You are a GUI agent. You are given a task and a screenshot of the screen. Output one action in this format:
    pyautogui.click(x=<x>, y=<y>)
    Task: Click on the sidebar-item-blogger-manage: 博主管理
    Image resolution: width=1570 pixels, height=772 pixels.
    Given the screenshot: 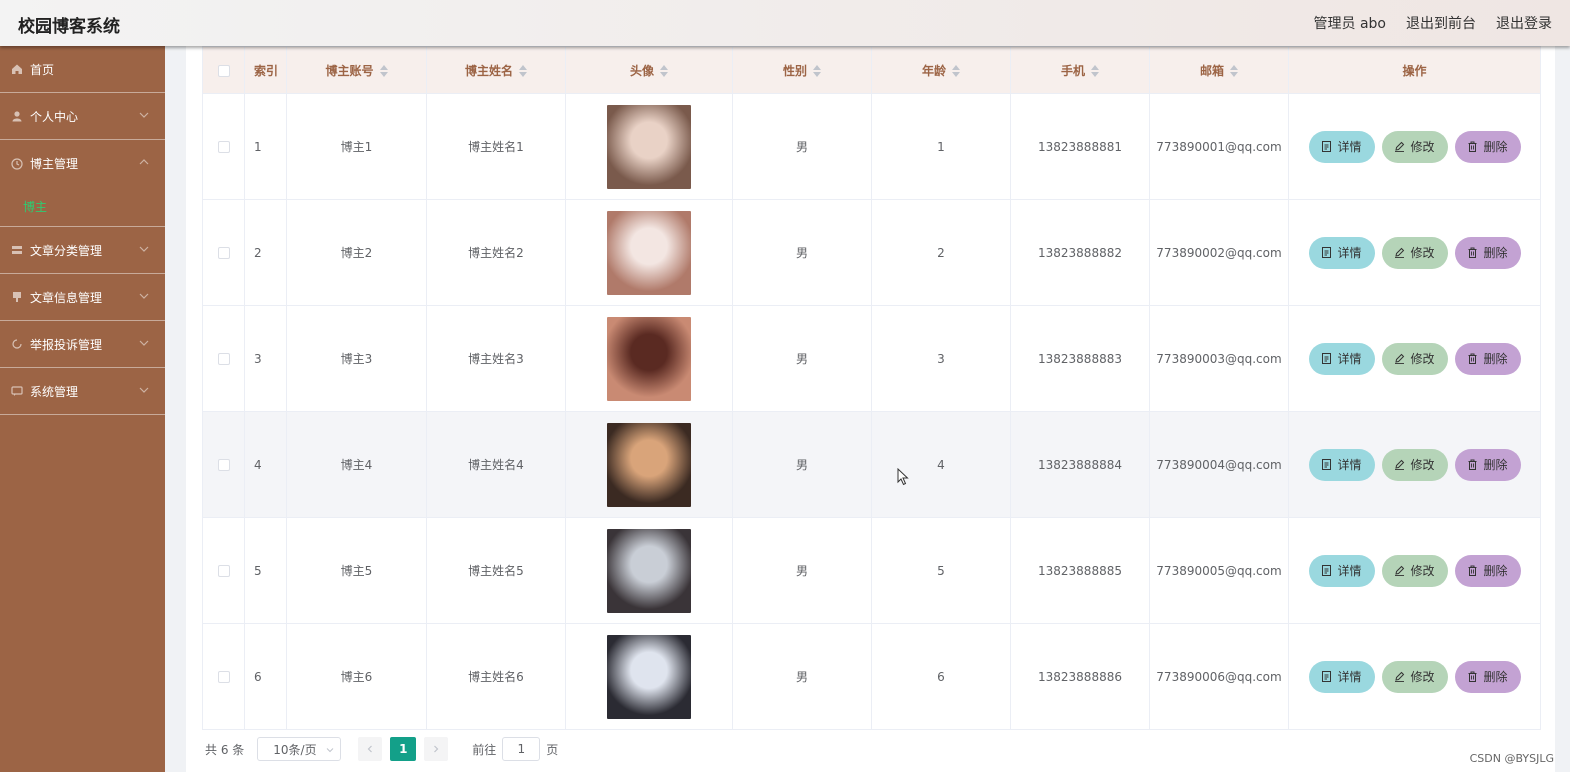 What is the action you would take?
    pyautogui.click(x=82, y=163)
    